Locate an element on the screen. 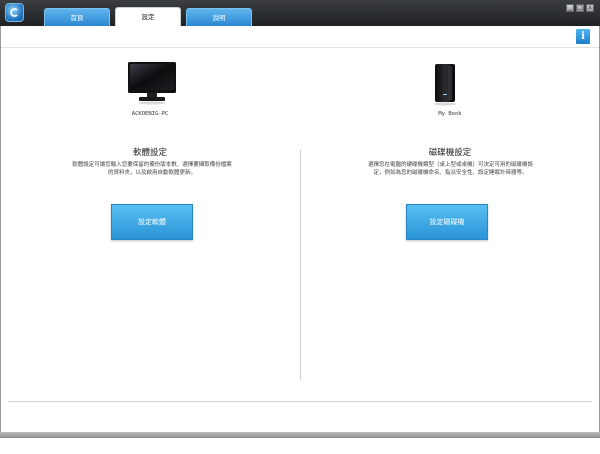 The height and width of the screenshot is (454, 600). tab-home: 首頁 is located at coordinates (77, 17).